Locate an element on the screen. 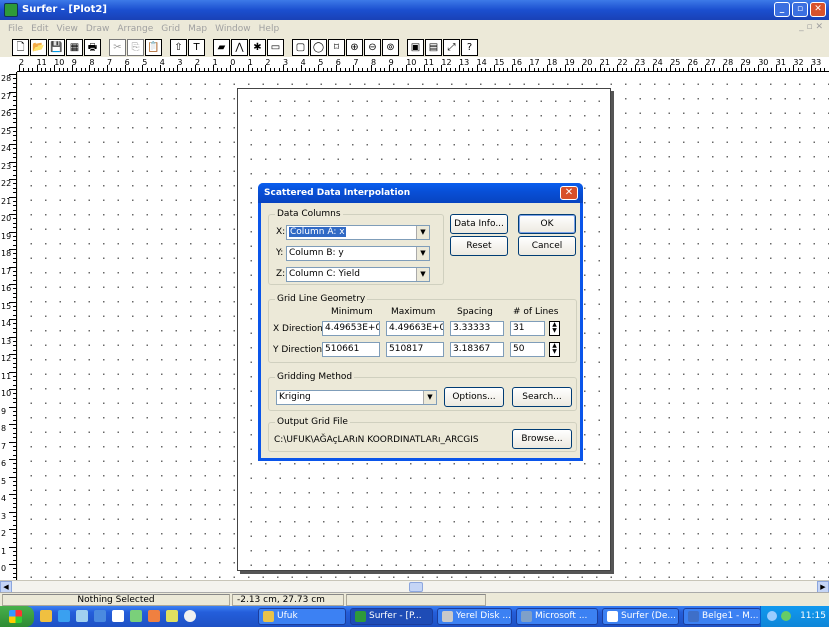 The width and height of the screenshot is (829, 627). print-icon: 🖶 is located at coordinates (92, 47).